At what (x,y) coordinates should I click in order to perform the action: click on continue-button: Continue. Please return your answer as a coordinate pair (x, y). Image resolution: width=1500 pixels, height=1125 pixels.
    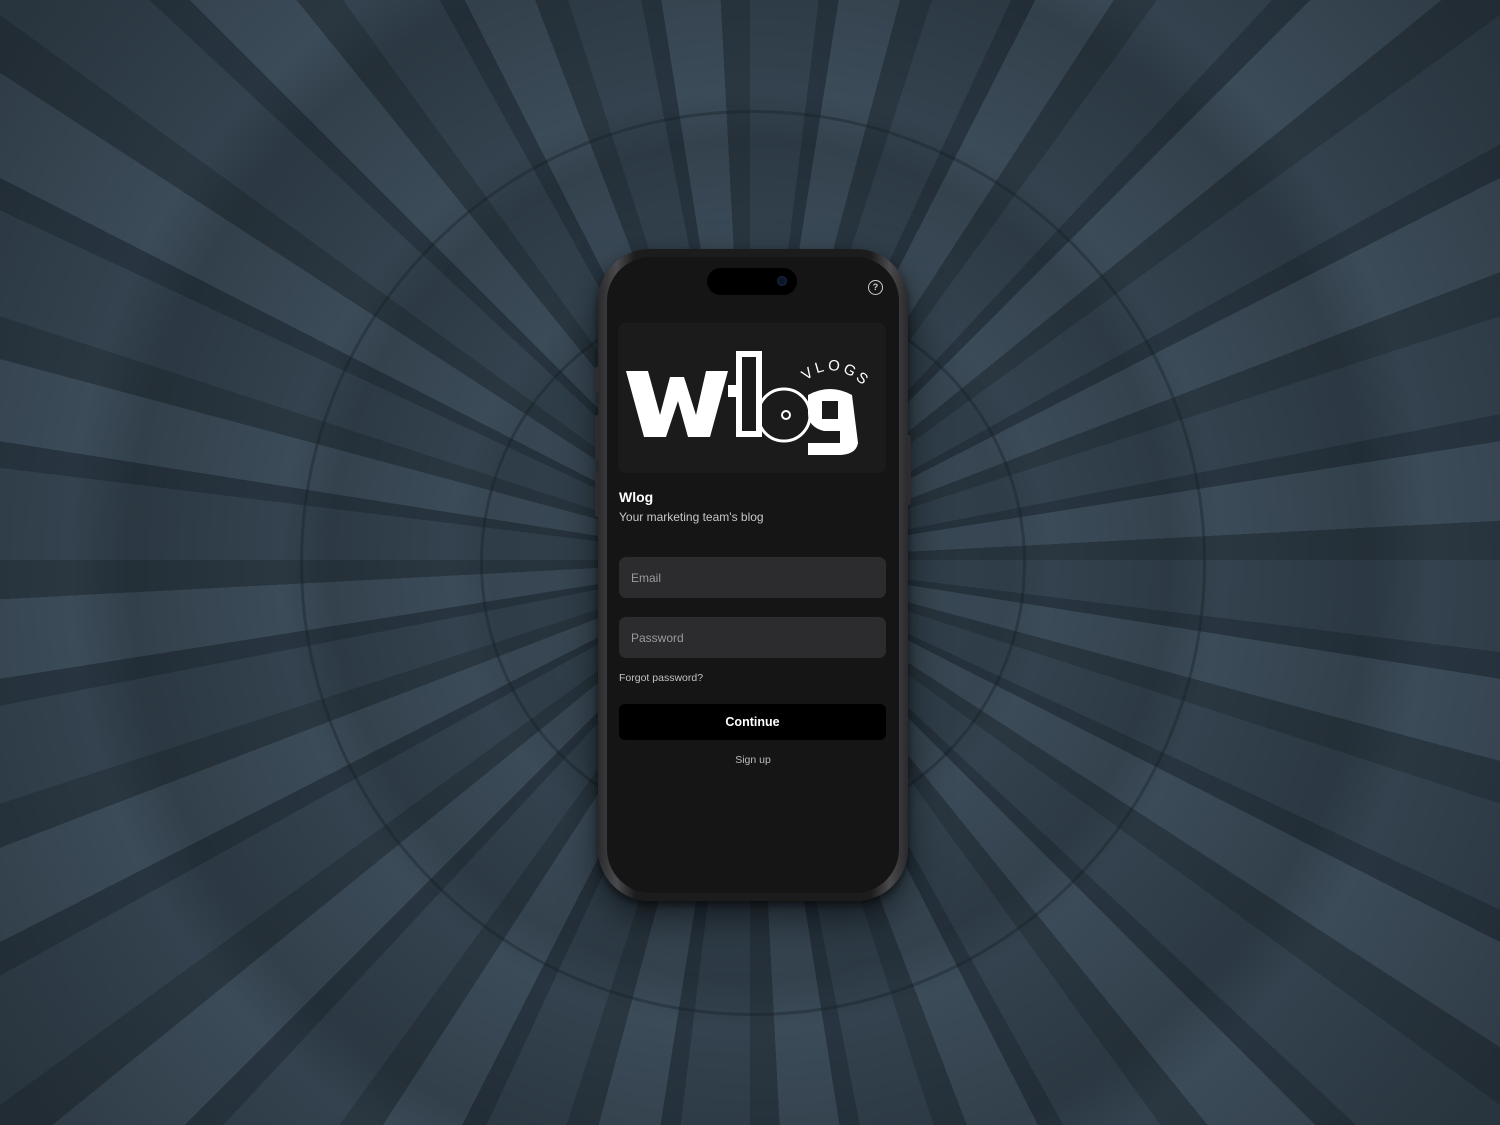
    Looking at the image, I should click on (752, 722).